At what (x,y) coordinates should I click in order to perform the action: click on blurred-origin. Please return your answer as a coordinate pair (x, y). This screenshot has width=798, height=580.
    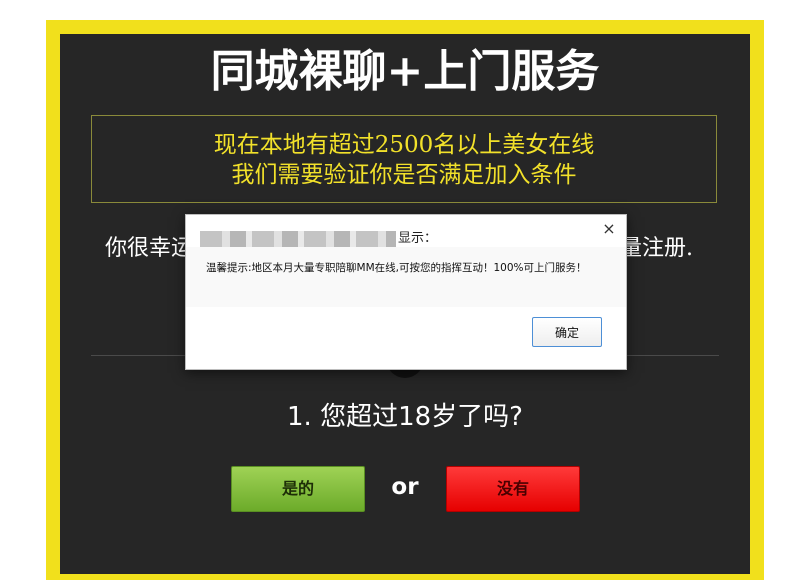
    Looking at the image, I should click on (298, 239).